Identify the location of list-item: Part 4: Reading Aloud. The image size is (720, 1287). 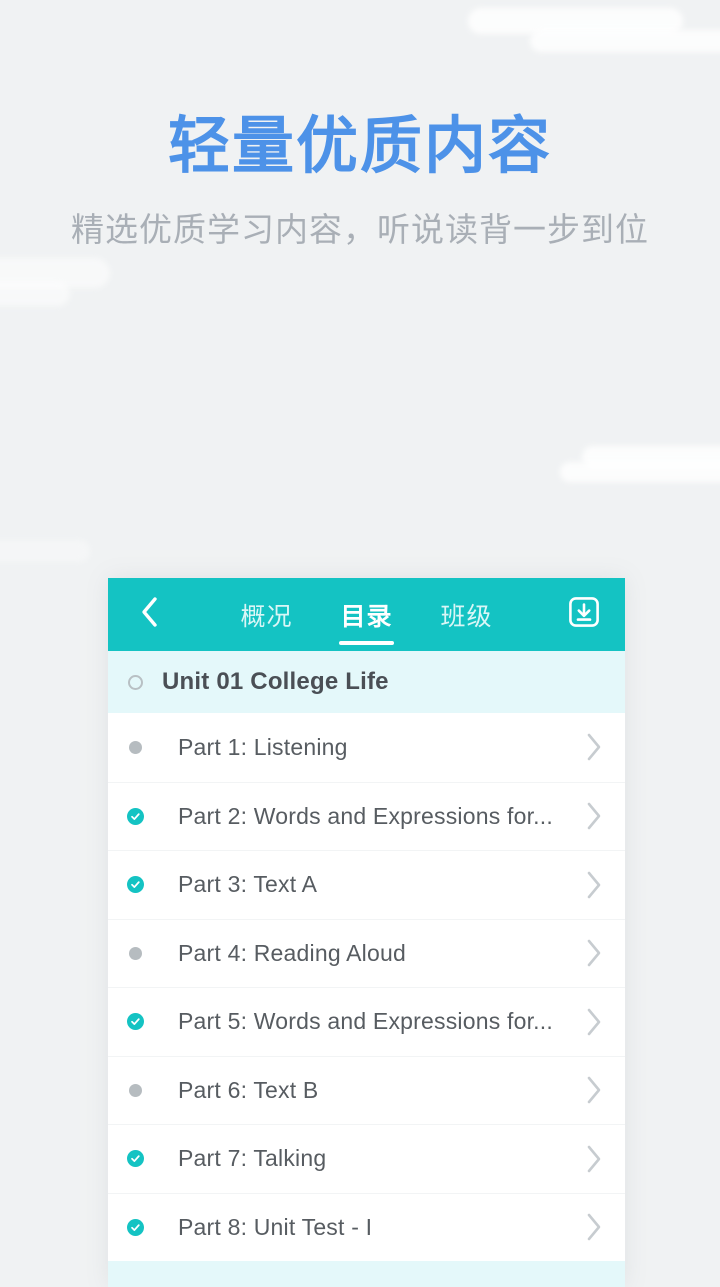
(366, 952).